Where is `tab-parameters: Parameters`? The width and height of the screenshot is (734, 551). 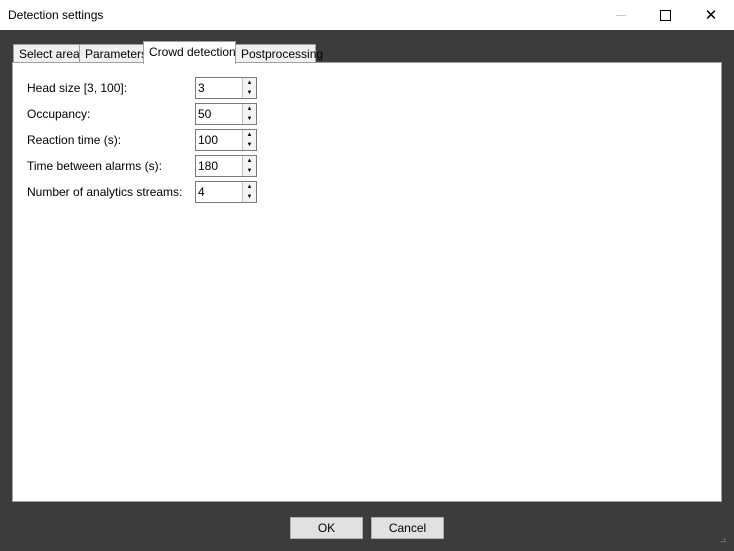 tab-parameters: Parameters is located at coordinates (113, 53).